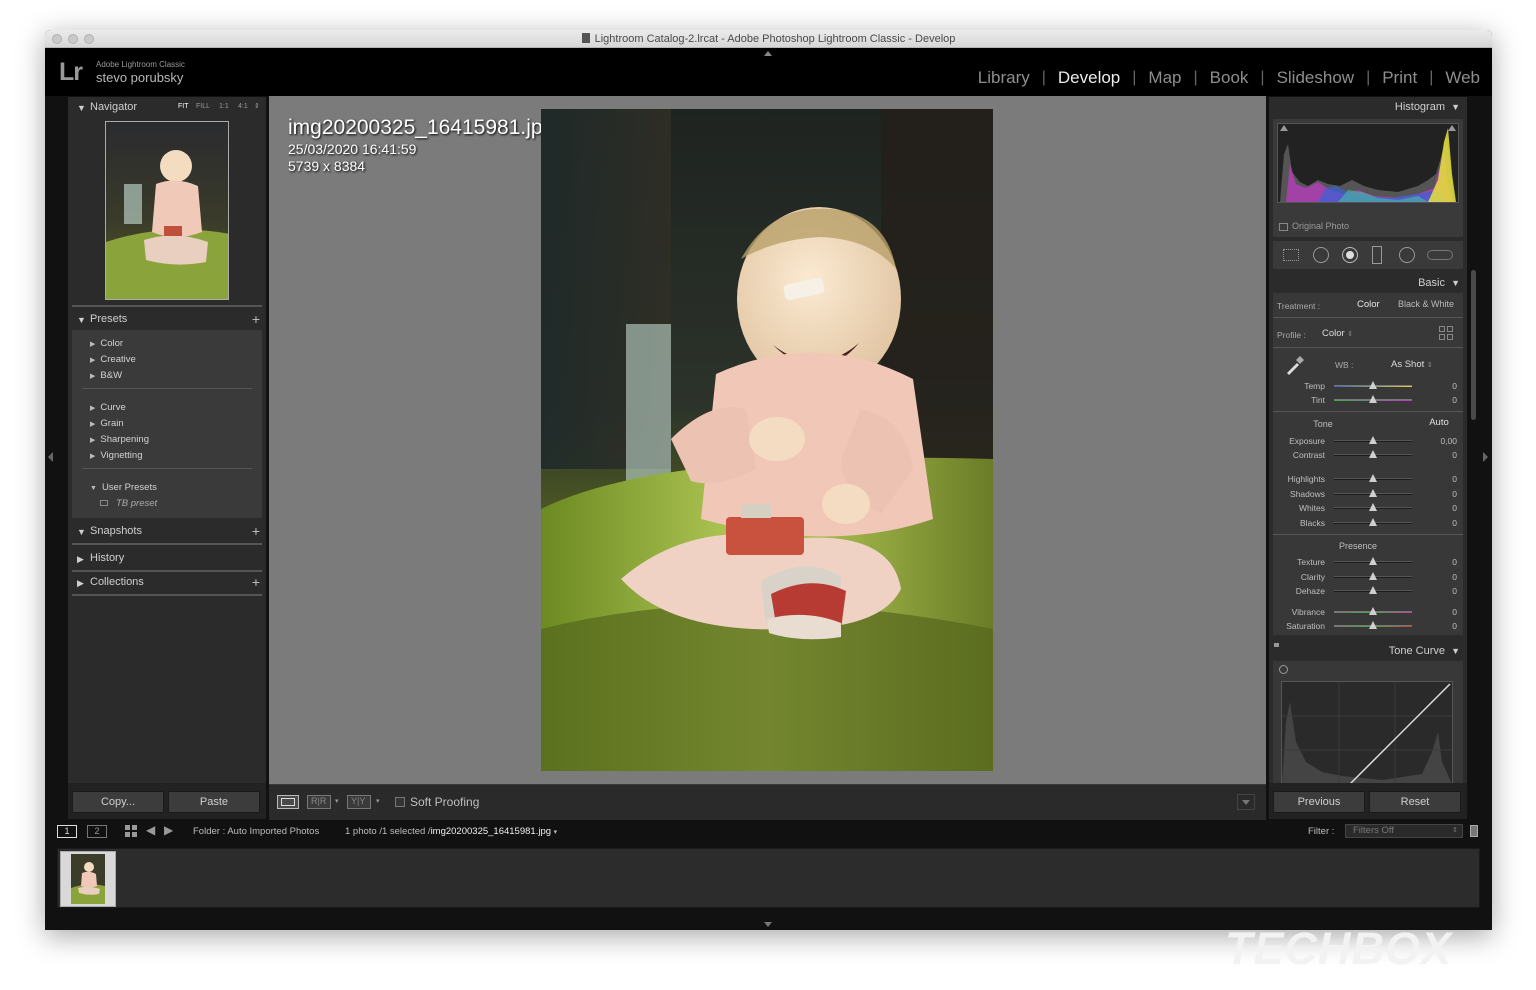 The image size is (1536, 990). I want to click on before-after-swap-button: Y|Y, so click(359, 802).